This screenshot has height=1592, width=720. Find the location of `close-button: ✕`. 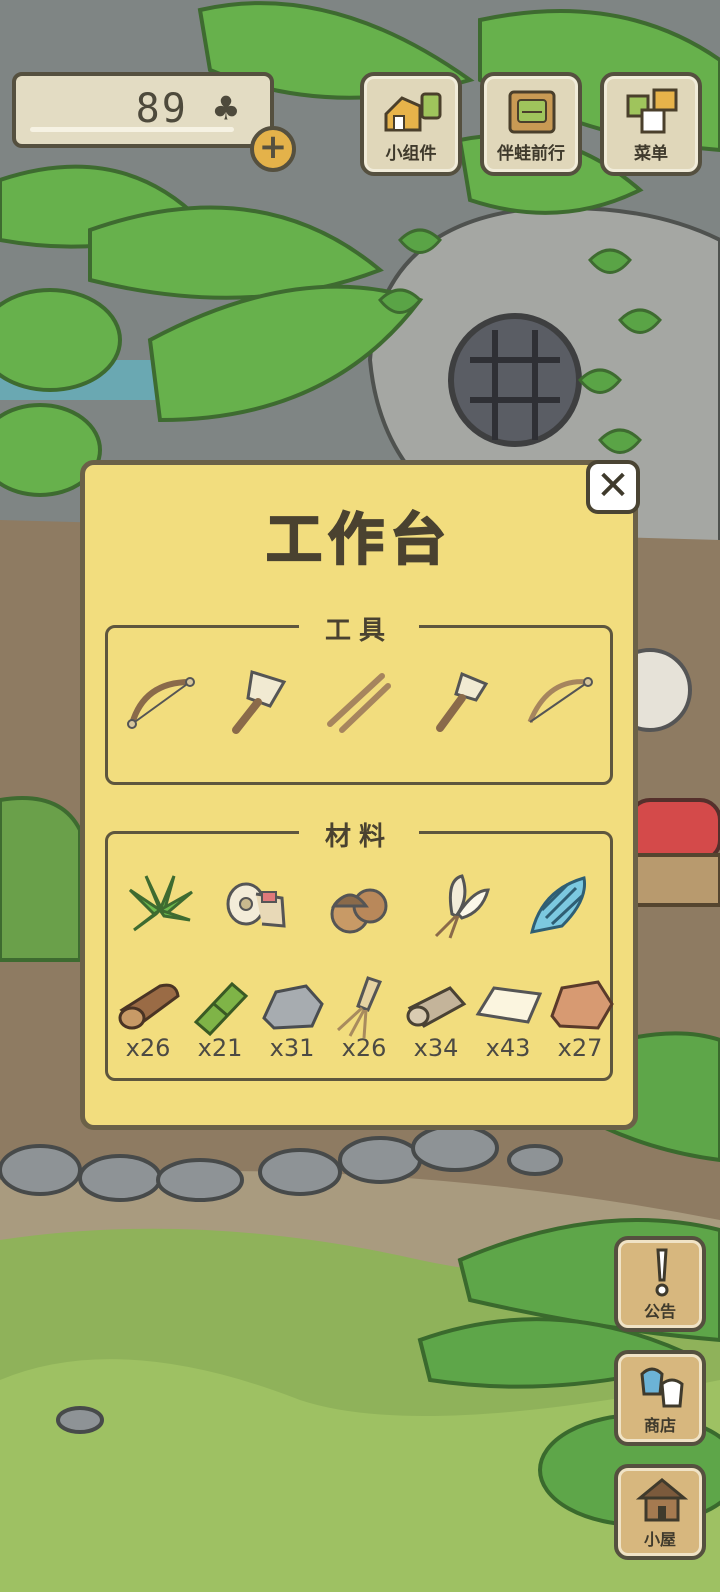

close-button: ✕ is located at coordinates (613, 487).